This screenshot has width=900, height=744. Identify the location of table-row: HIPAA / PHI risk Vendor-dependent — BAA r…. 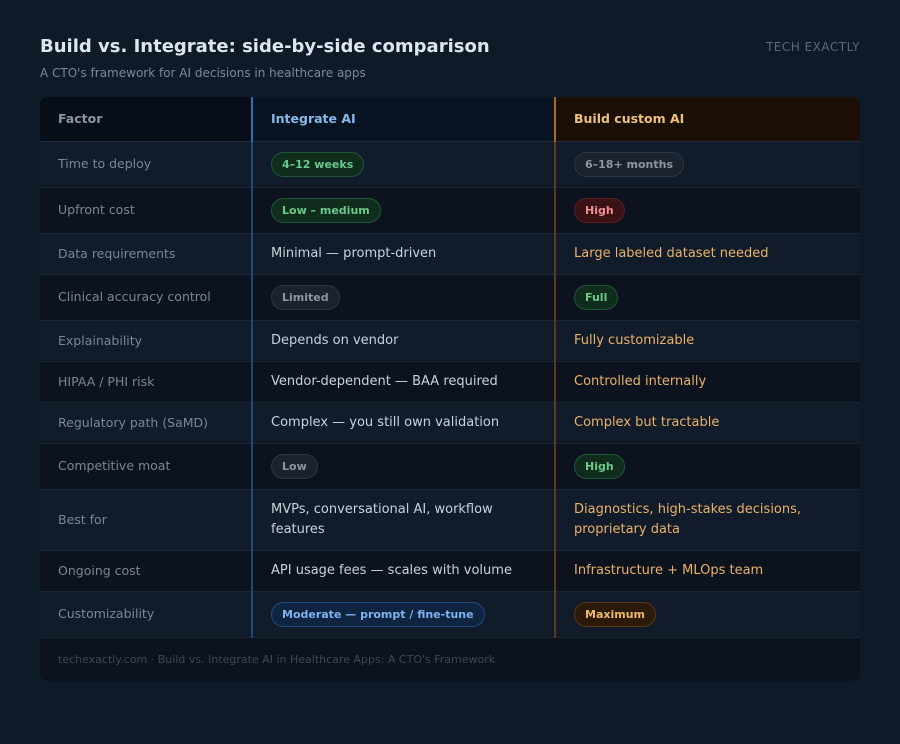
(450, 382).